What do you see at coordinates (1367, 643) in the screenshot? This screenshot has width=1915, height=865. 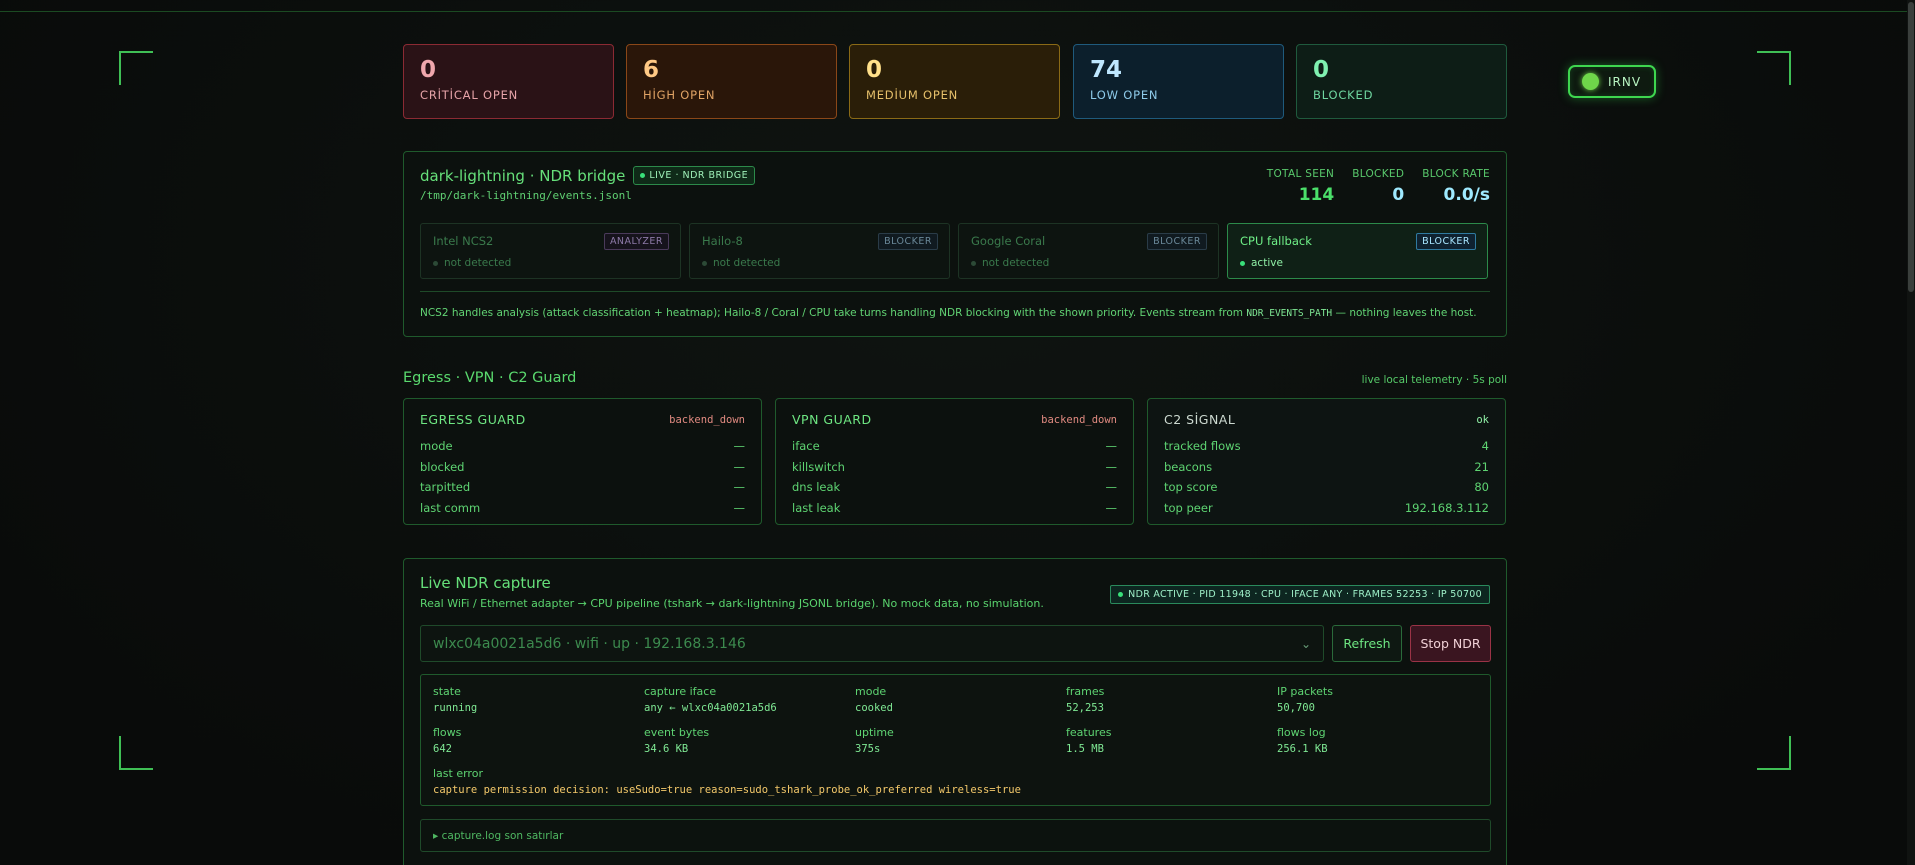 I see `refresh-button: Refresh` at bounding box center [1367, 643].